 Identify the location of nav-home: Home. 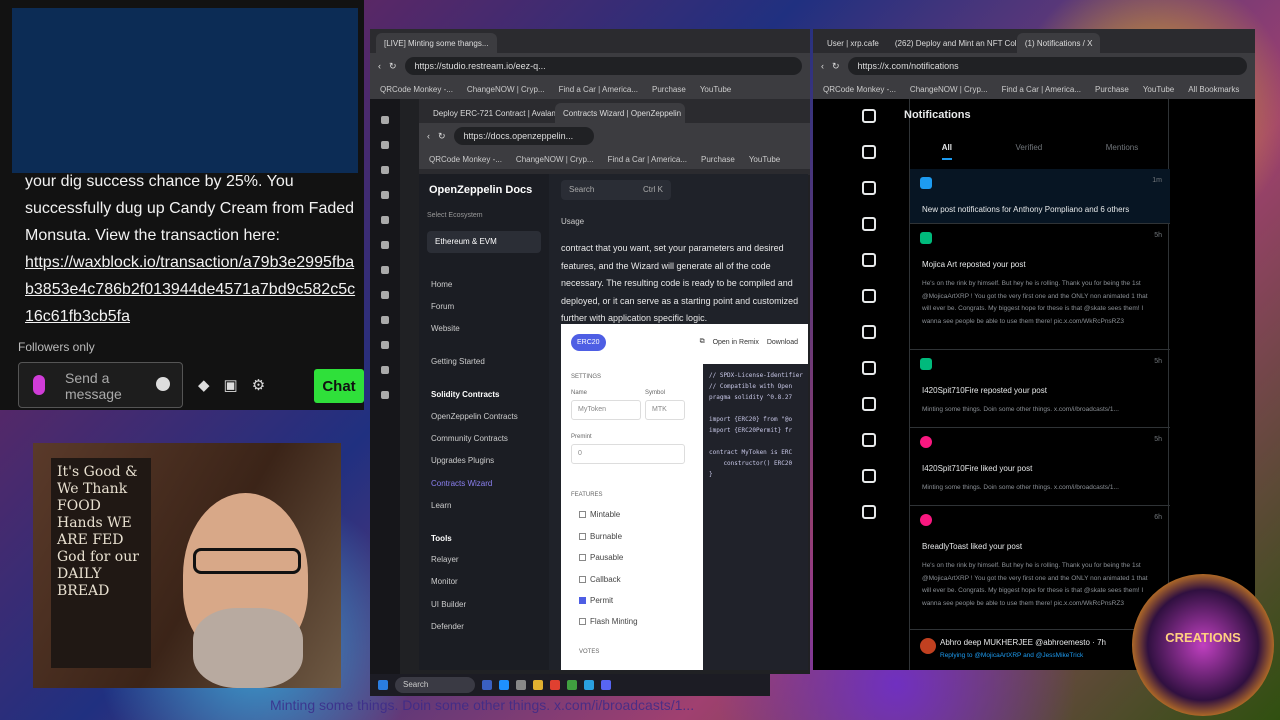
(441, 284).